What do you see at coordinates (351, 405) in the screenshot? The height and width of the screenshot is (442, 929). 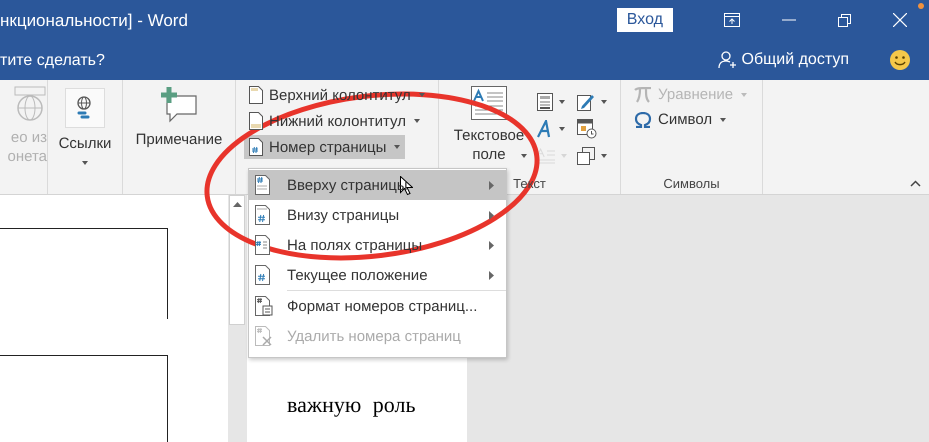 I see `document-text: важную роль` at bounding box center [351, 405].